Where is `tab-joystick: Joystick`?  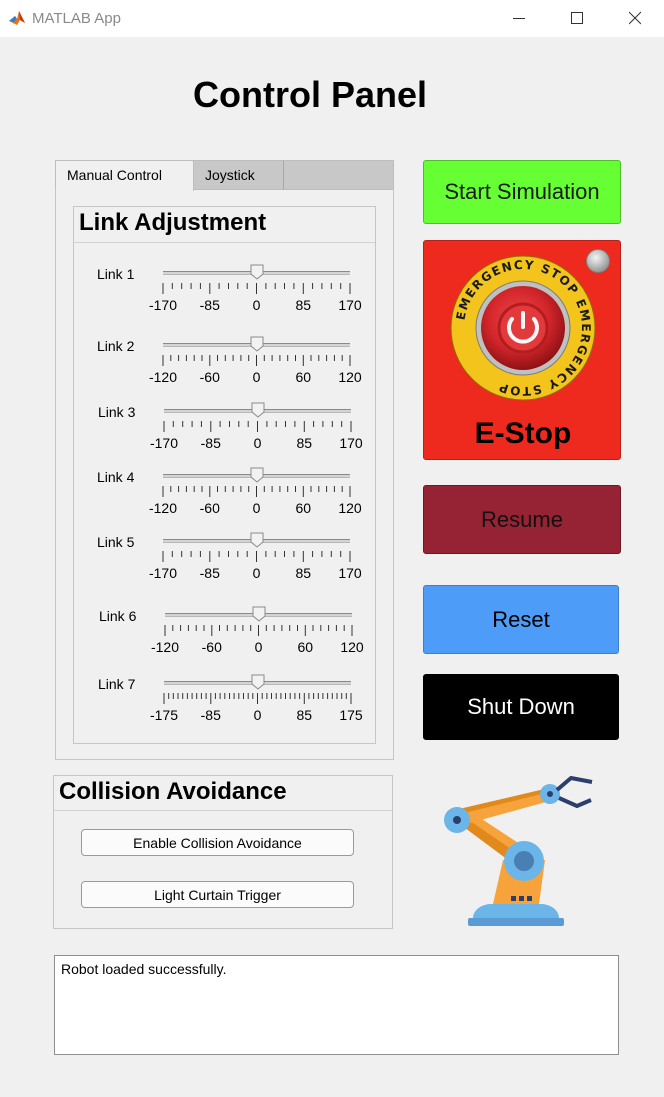 tab-joystick: Joystick is located at coordinates (239, 175).